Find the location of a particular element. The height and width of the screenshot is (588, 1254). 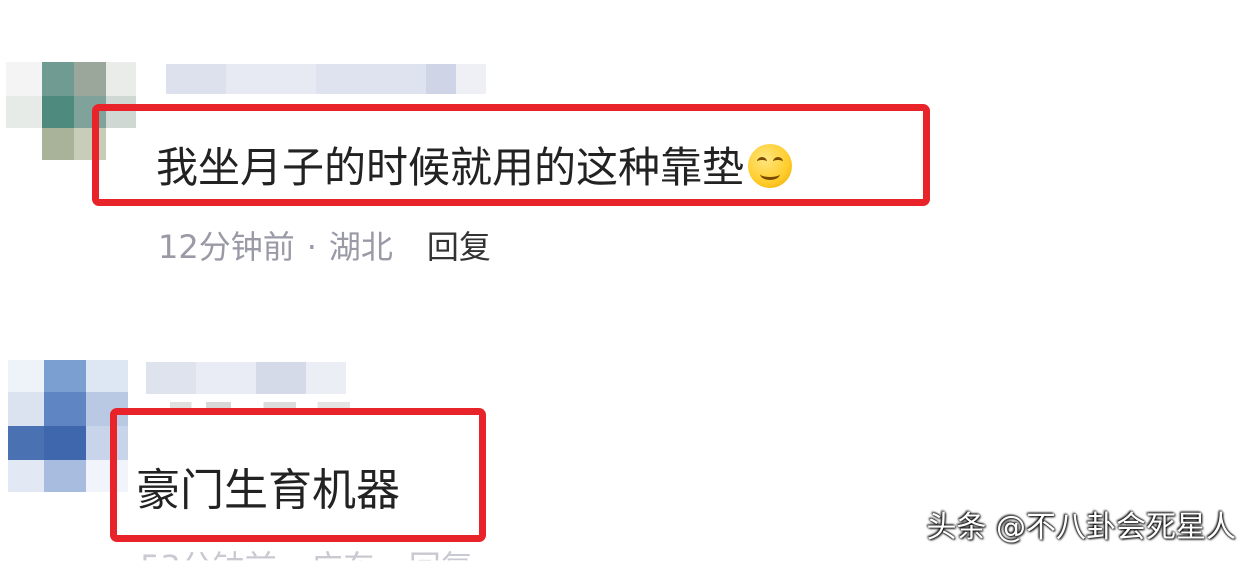

comment-text: 我坐月子的时候就用的这种靠垫 is located at coordinates (474, 164).